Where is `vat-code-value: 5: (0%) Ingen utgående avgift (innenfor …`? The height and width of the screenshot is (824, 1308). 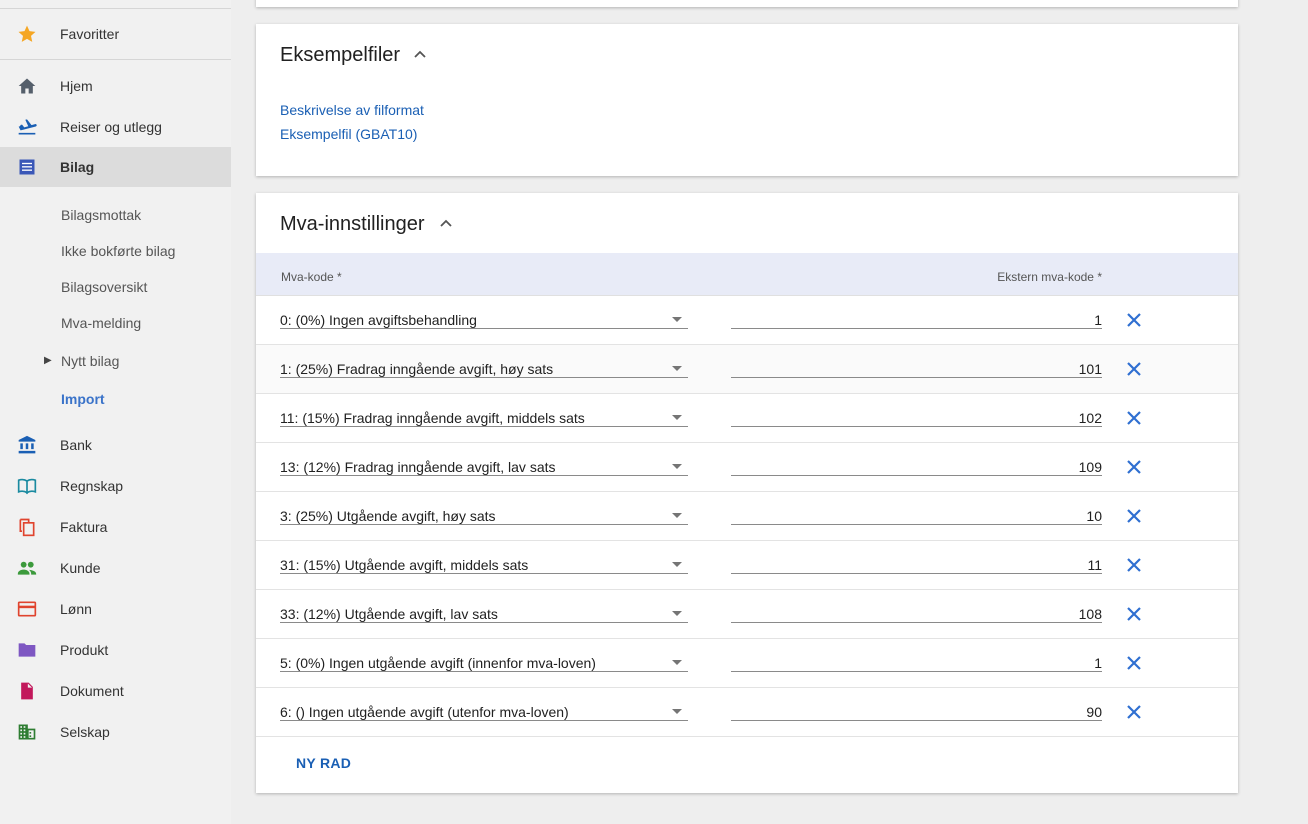 vat-code-value: 5: (0%) Ingen utgående avgift (innenfor … is located at coordinates (438, 663).